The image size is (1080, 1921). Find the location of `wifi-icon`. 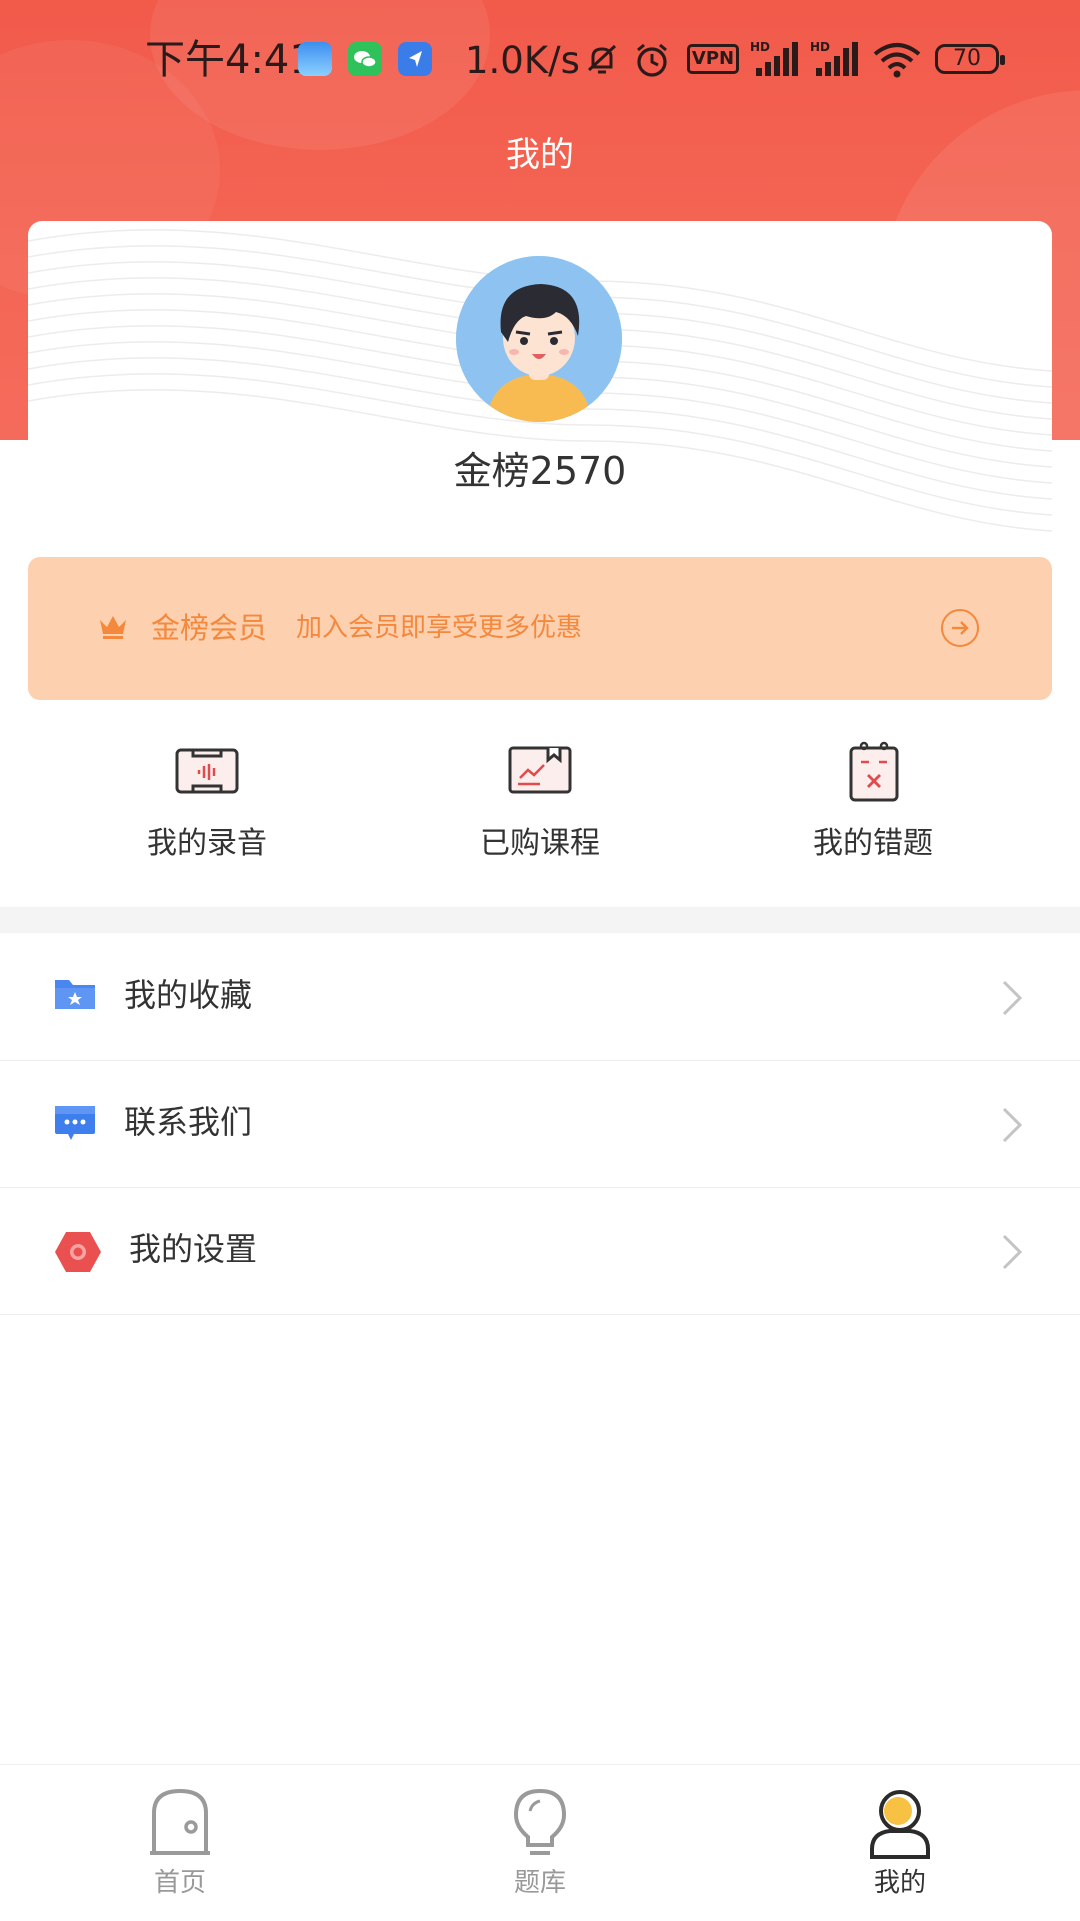

wifi-icon is located at coordinates (897, 61).